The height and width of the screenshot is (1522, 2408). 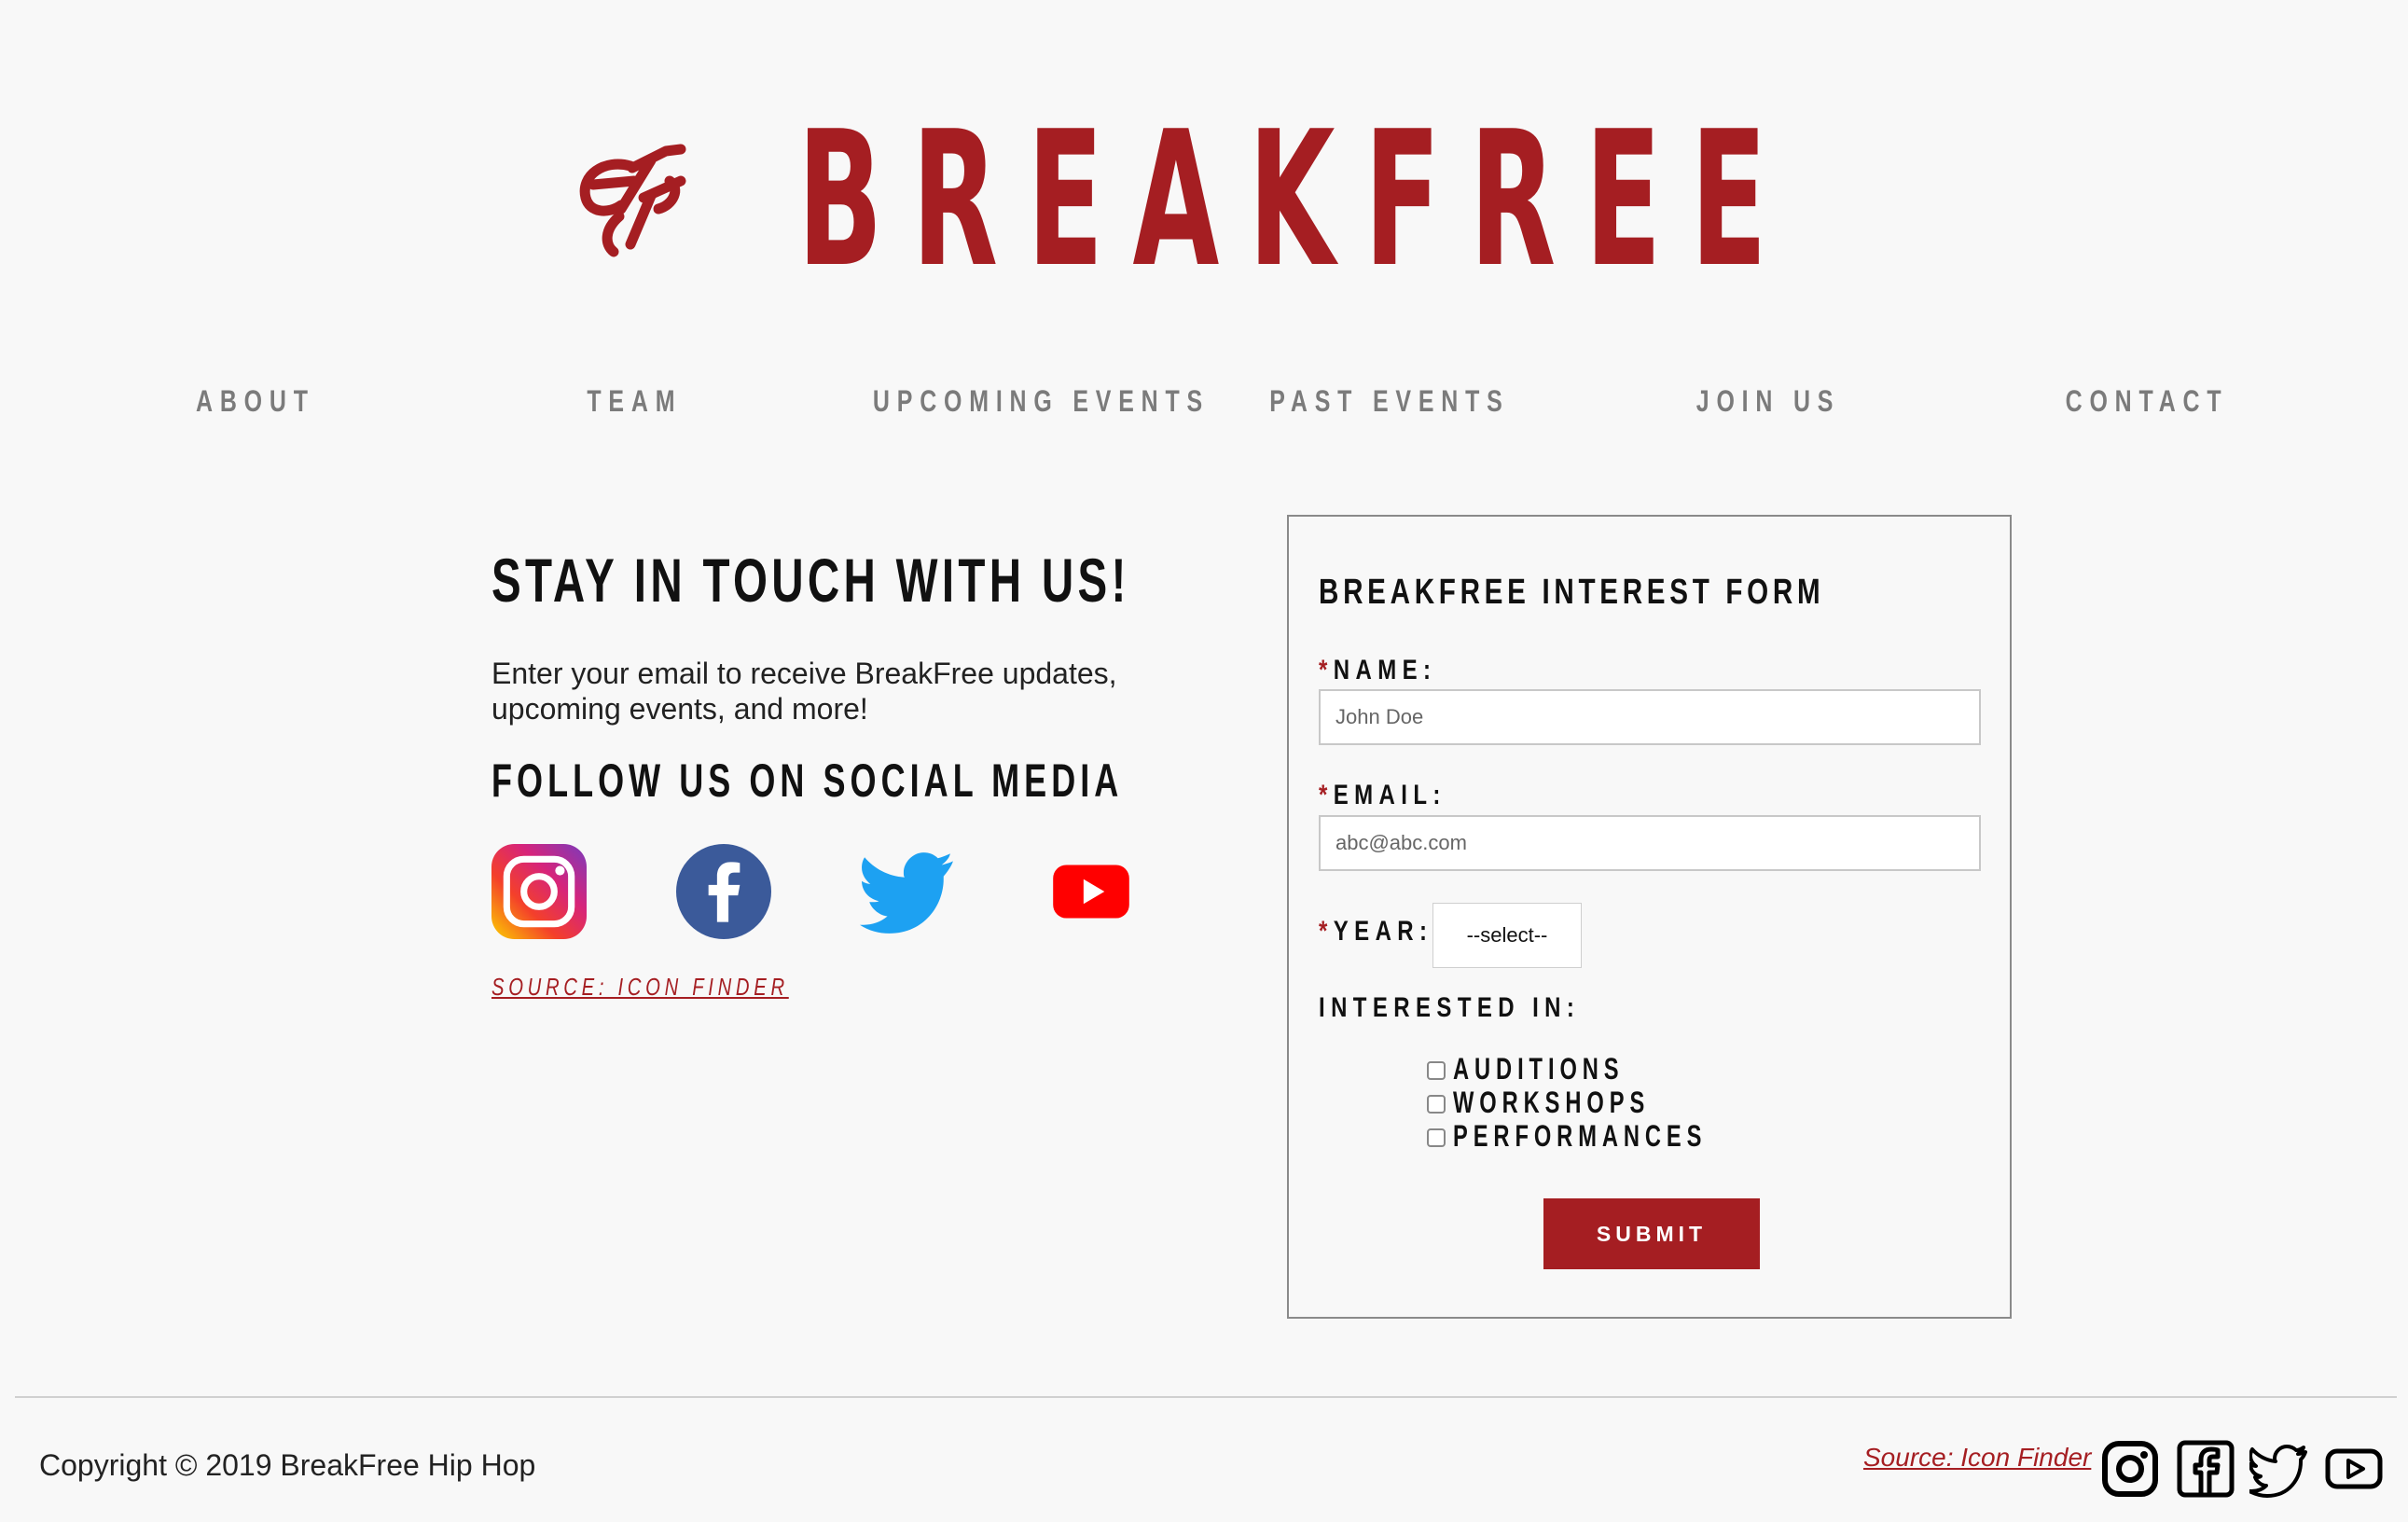 What do you see at coordinates (1539, 1069) in the screenshot?
I see `auditions-label: AUDITIONS` at bounding box center [1539, 1069].